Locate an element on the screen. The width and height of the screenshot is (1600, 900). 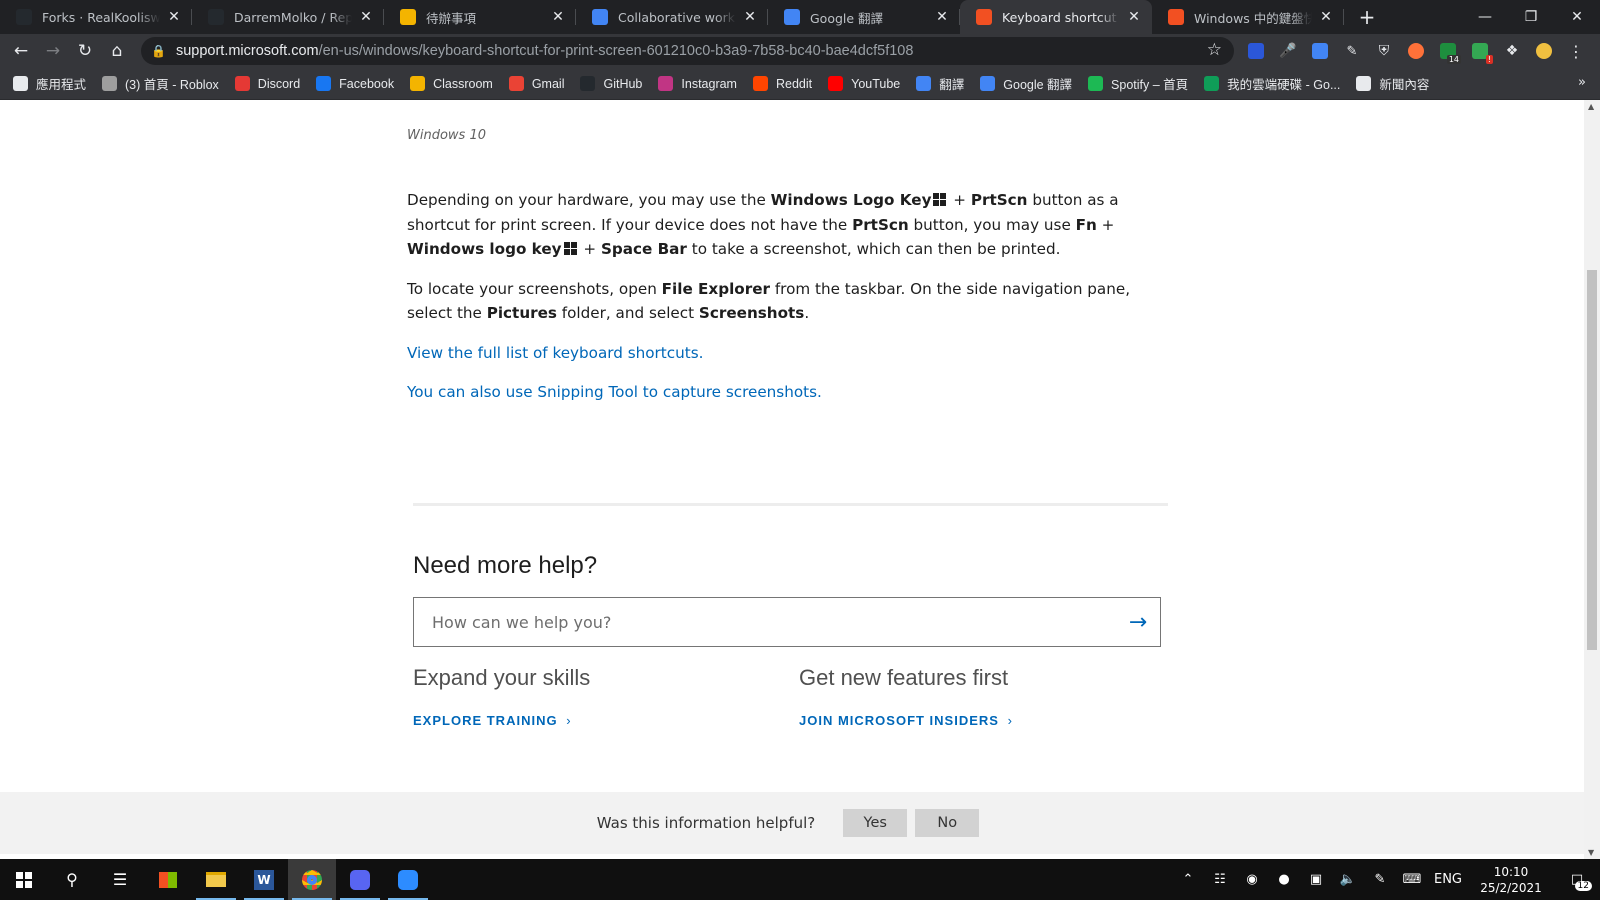
bookmark-item: Discord is located at coordinates (267, 83).